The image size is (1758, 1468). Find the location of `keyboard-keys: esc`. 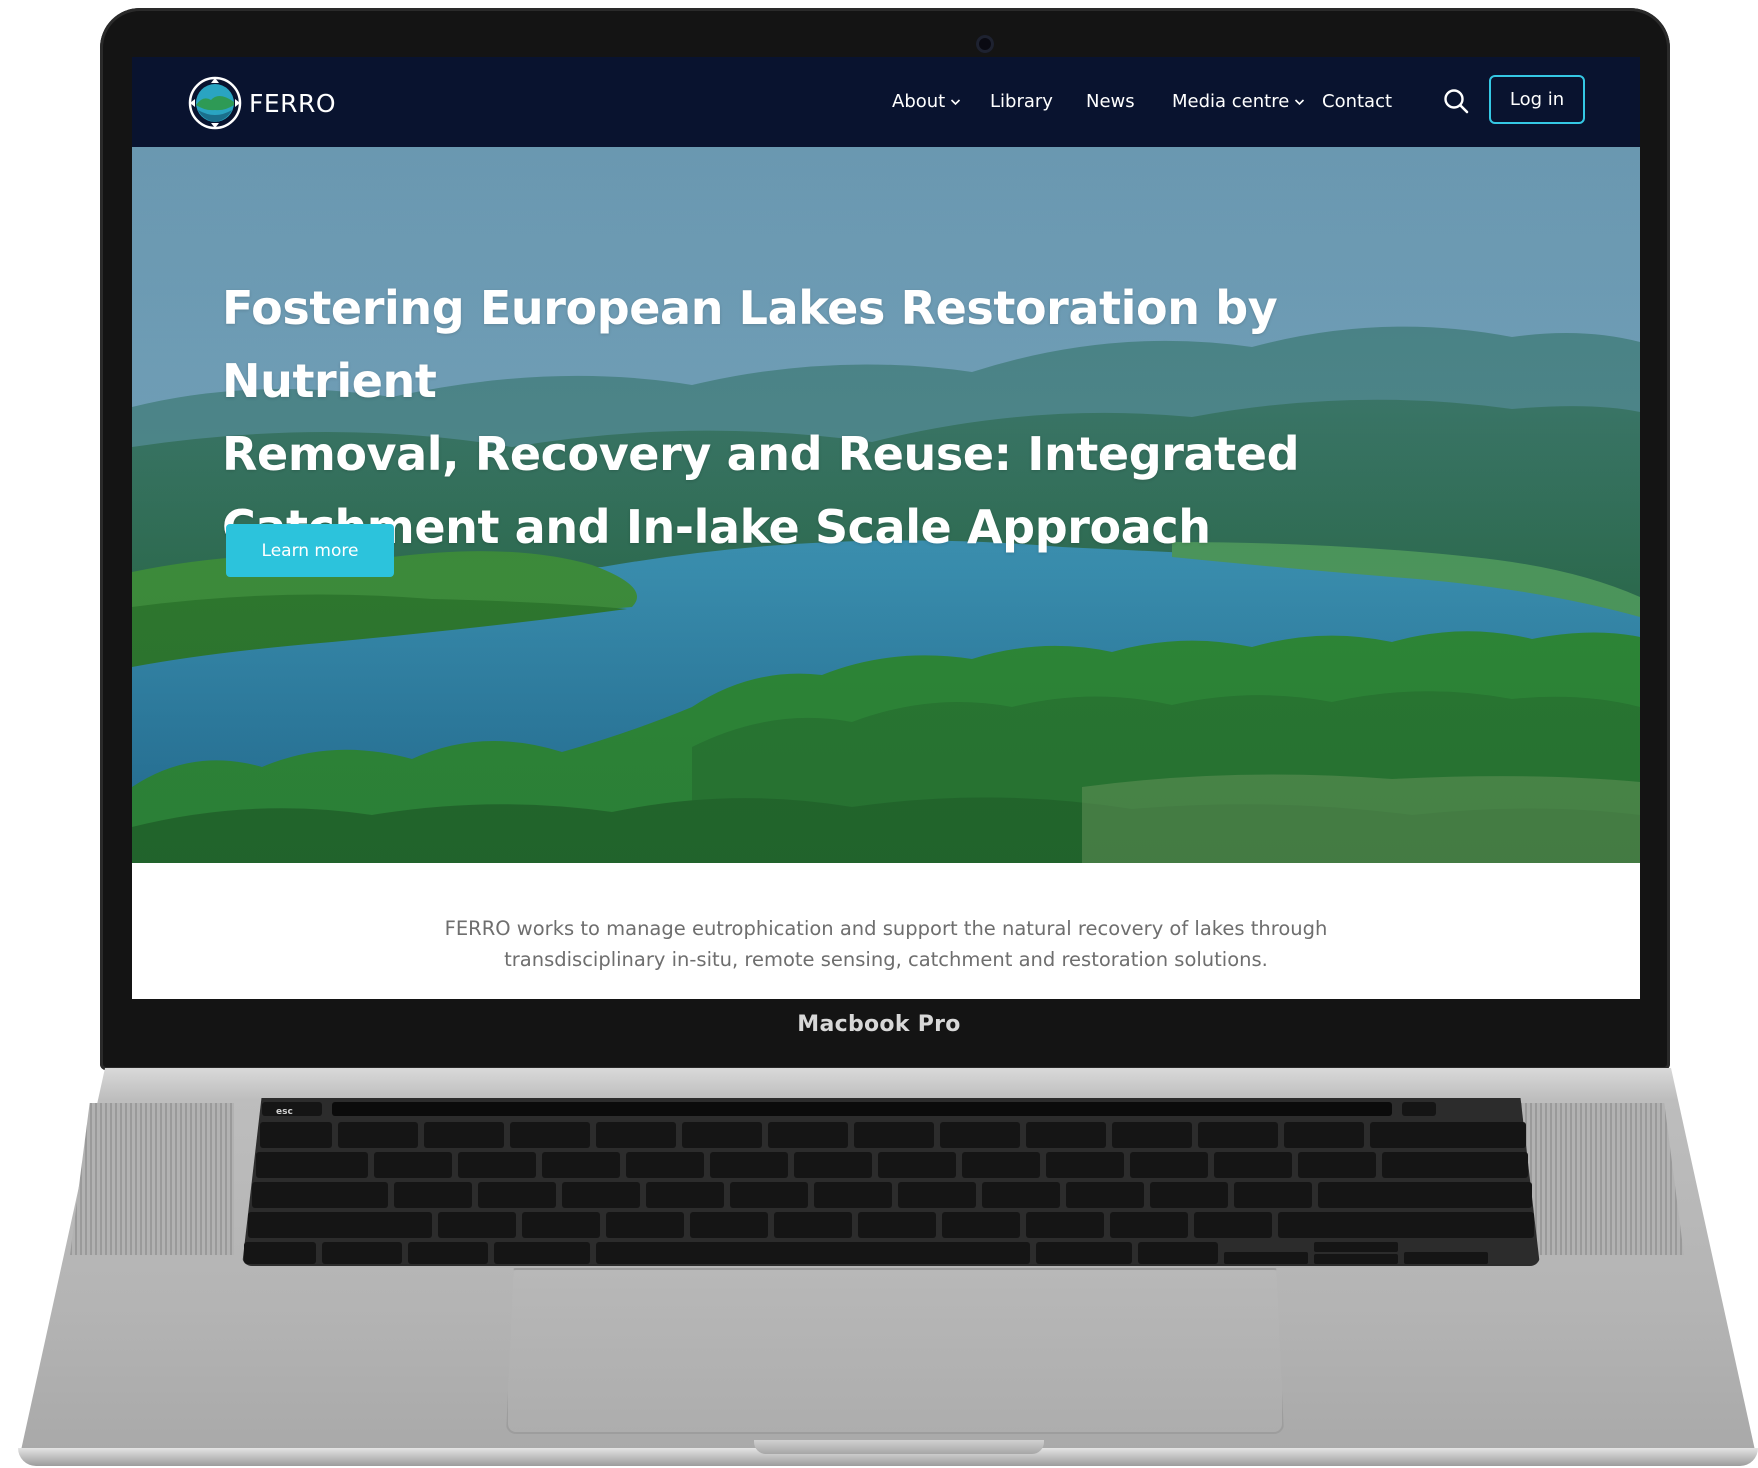

keyboard-keys: esc is located at coordinates (889, 1183).